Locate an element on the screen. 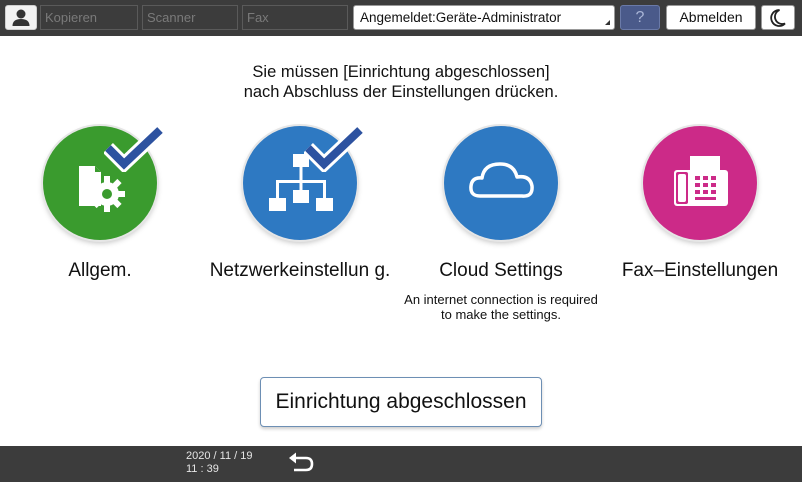 The width and height of the screenshot is (802, 482). user-icon is located at coordinates (21, 17).